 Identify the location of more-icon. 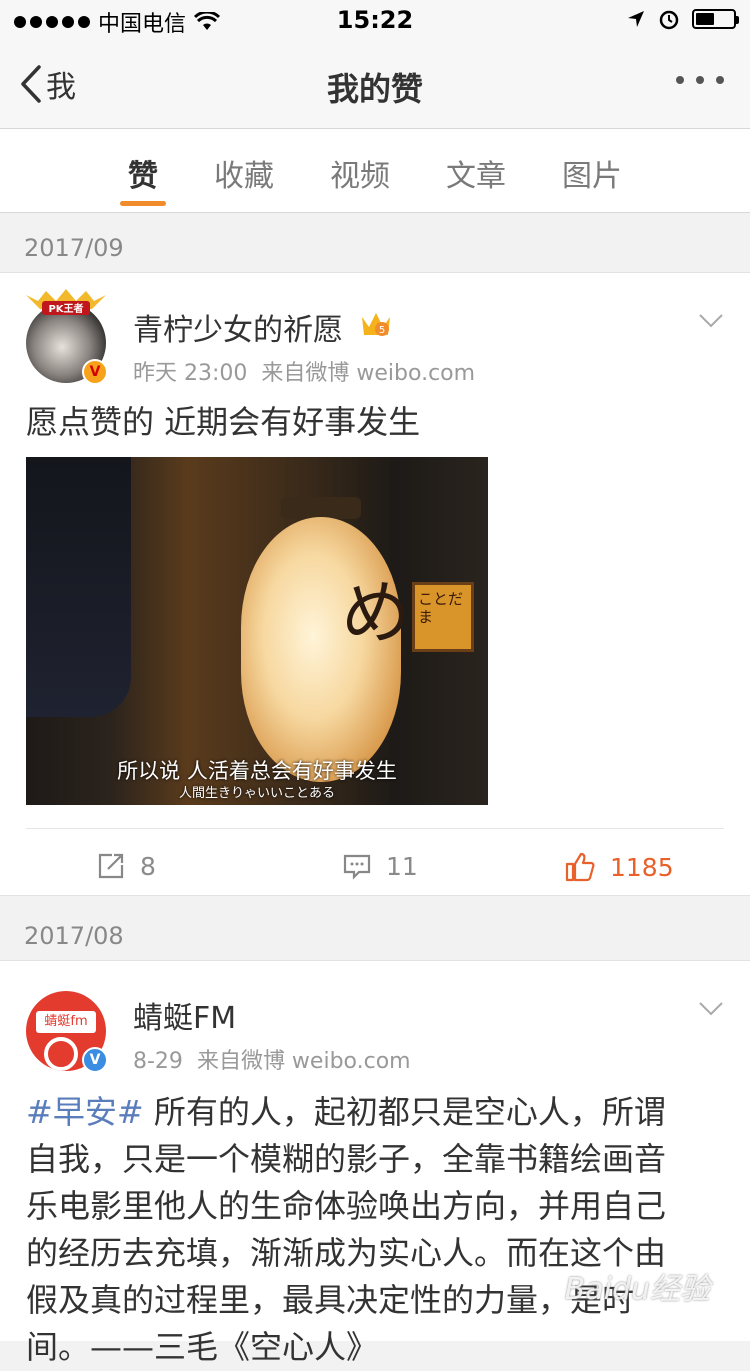
(700, 80).